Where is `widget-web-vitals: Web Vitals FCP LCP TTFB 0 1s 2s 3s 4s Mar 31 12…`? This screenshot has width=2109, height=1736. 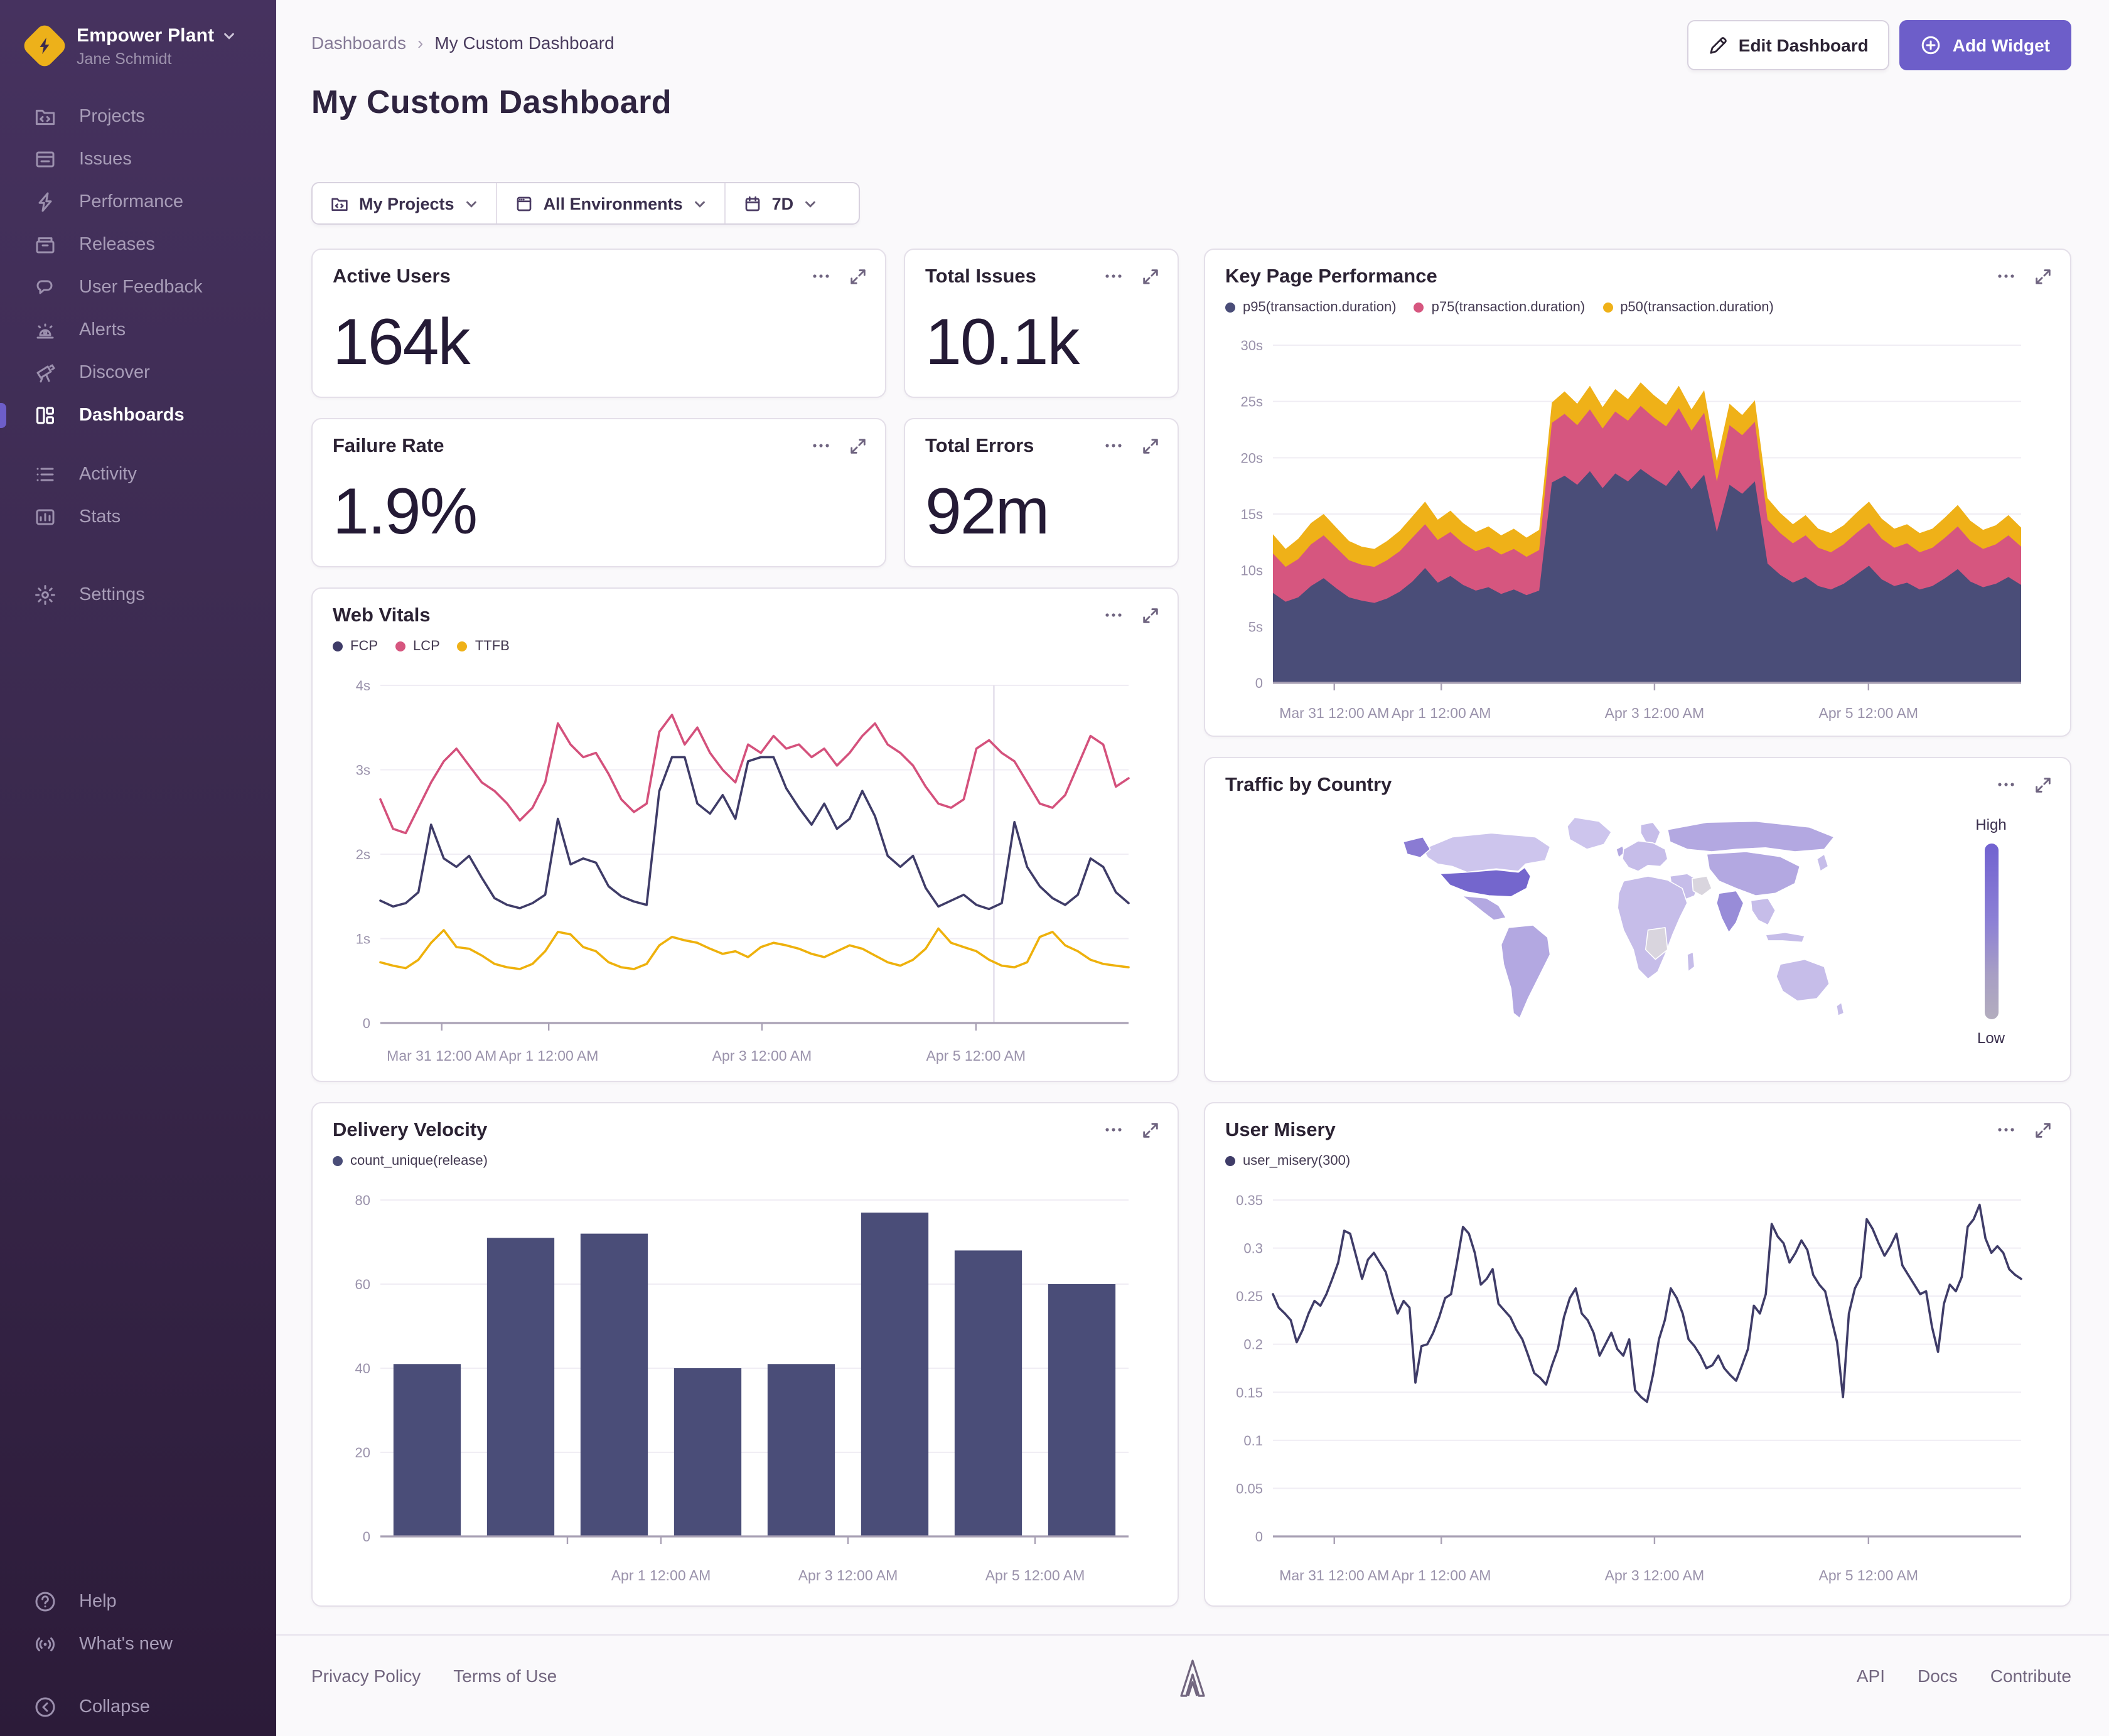 widget-web-vitals: Web Vitals FCP LCP TTFB 0 1s 2s 3s 4s Mar 31 12… is located at coordinates (745, 834).